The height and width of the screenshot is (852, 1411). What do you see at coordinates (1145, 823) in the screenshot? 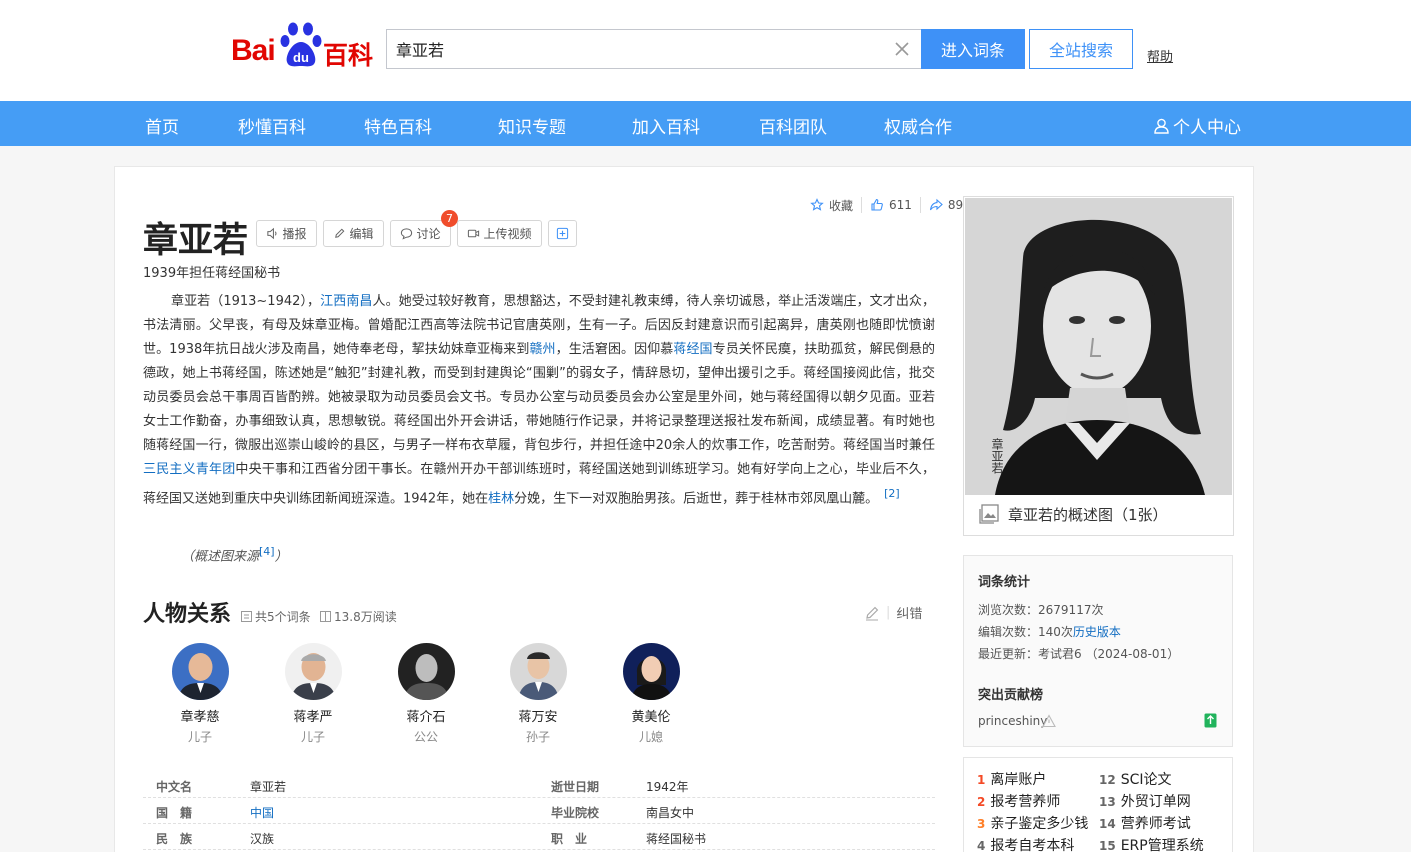
I see `hot-item: 14 营养师考试` at bounding box center [1145, 823].